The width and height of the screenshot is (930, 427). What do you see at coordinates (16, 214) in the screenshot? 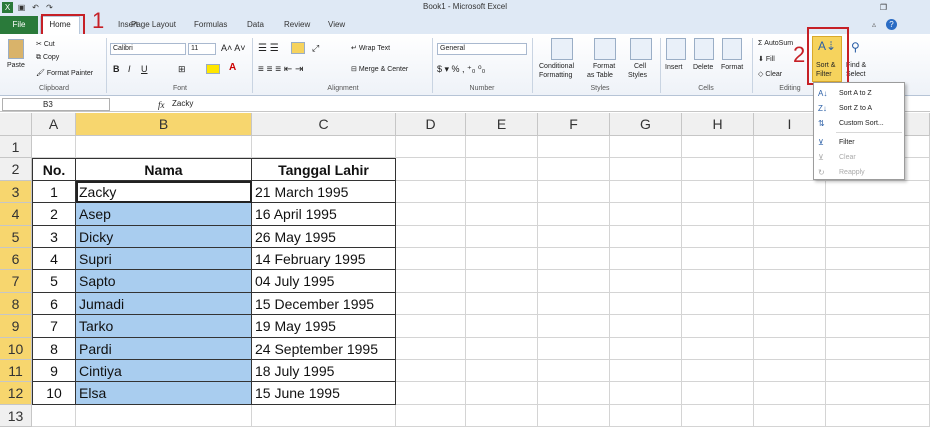
I see `row-header-4: 4` at bounding box center [16, 214].